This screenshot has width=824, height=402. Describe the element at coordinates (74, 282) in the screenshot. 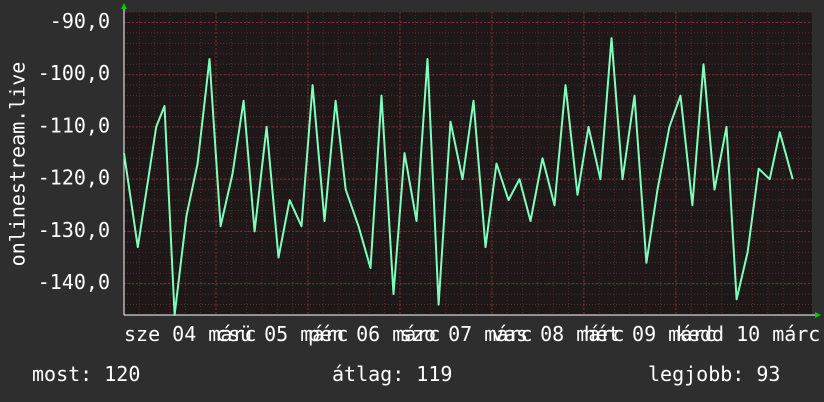

I see `y-tick-label: -140,0` at that location.